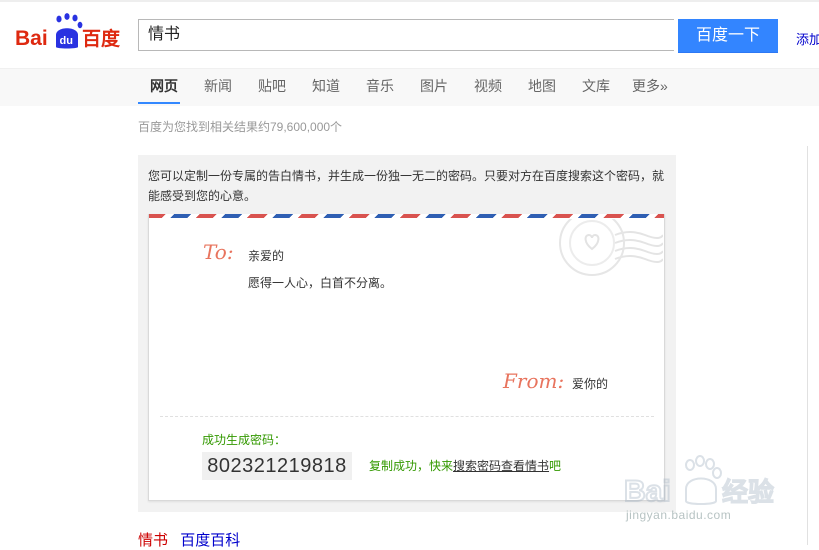  What do you see at coordinates (748, 493) in the screenshot?
I see `svg-text: 经验` at bounding box center [748, 493].